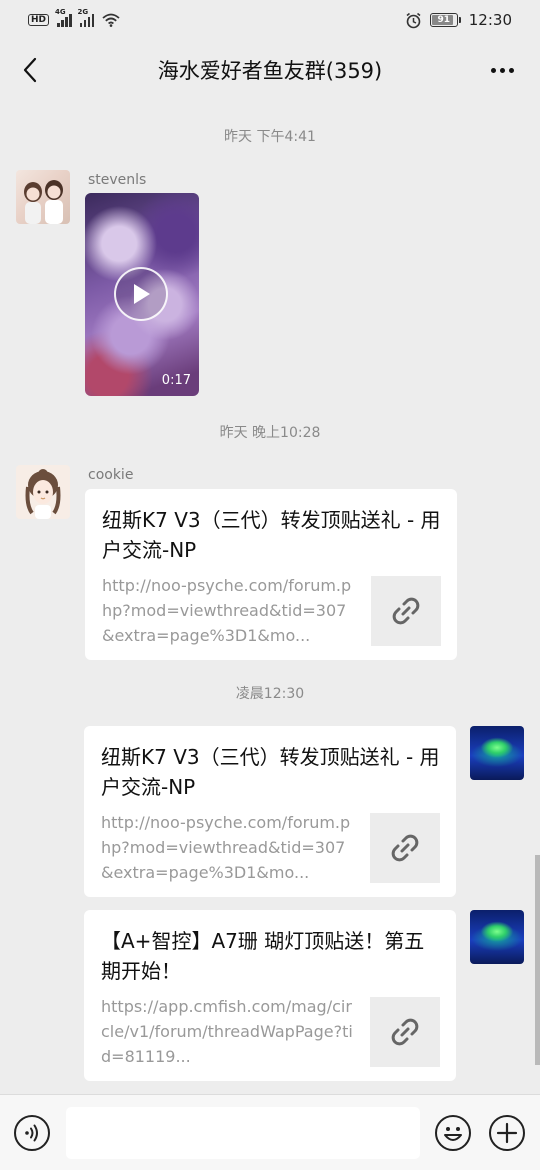  I want to click on emoji-button, so click(453, 1133).